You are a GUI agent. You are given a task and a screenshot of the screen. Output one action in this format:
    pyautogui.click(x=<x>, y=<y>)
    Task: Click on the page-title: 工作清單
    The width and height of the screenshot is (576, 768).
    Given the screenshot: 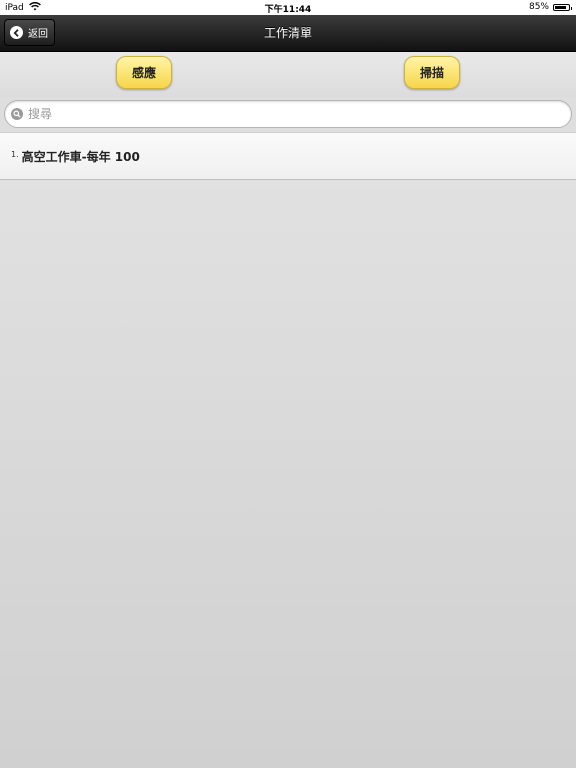 What is the action you would take?
    pyautogui.click(x=287, y=33)
    